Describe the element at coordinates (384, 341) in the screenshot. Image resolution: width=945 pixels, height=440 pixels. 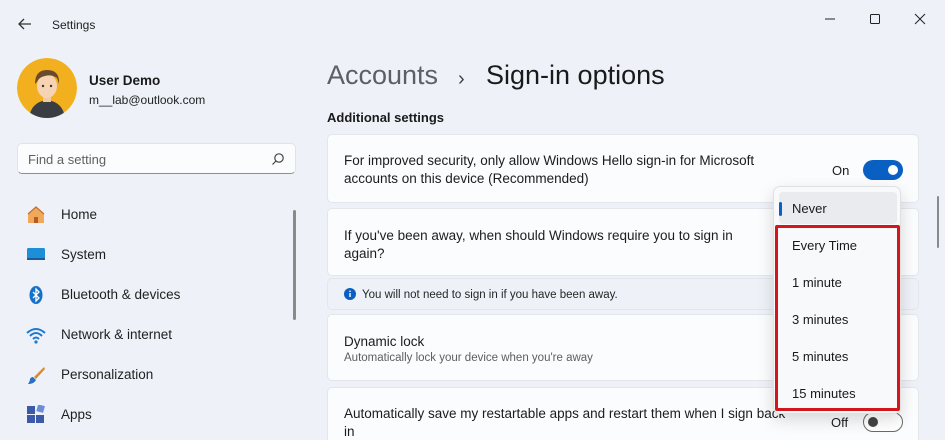
I see `setting-title: Dynamic lock` at that location.